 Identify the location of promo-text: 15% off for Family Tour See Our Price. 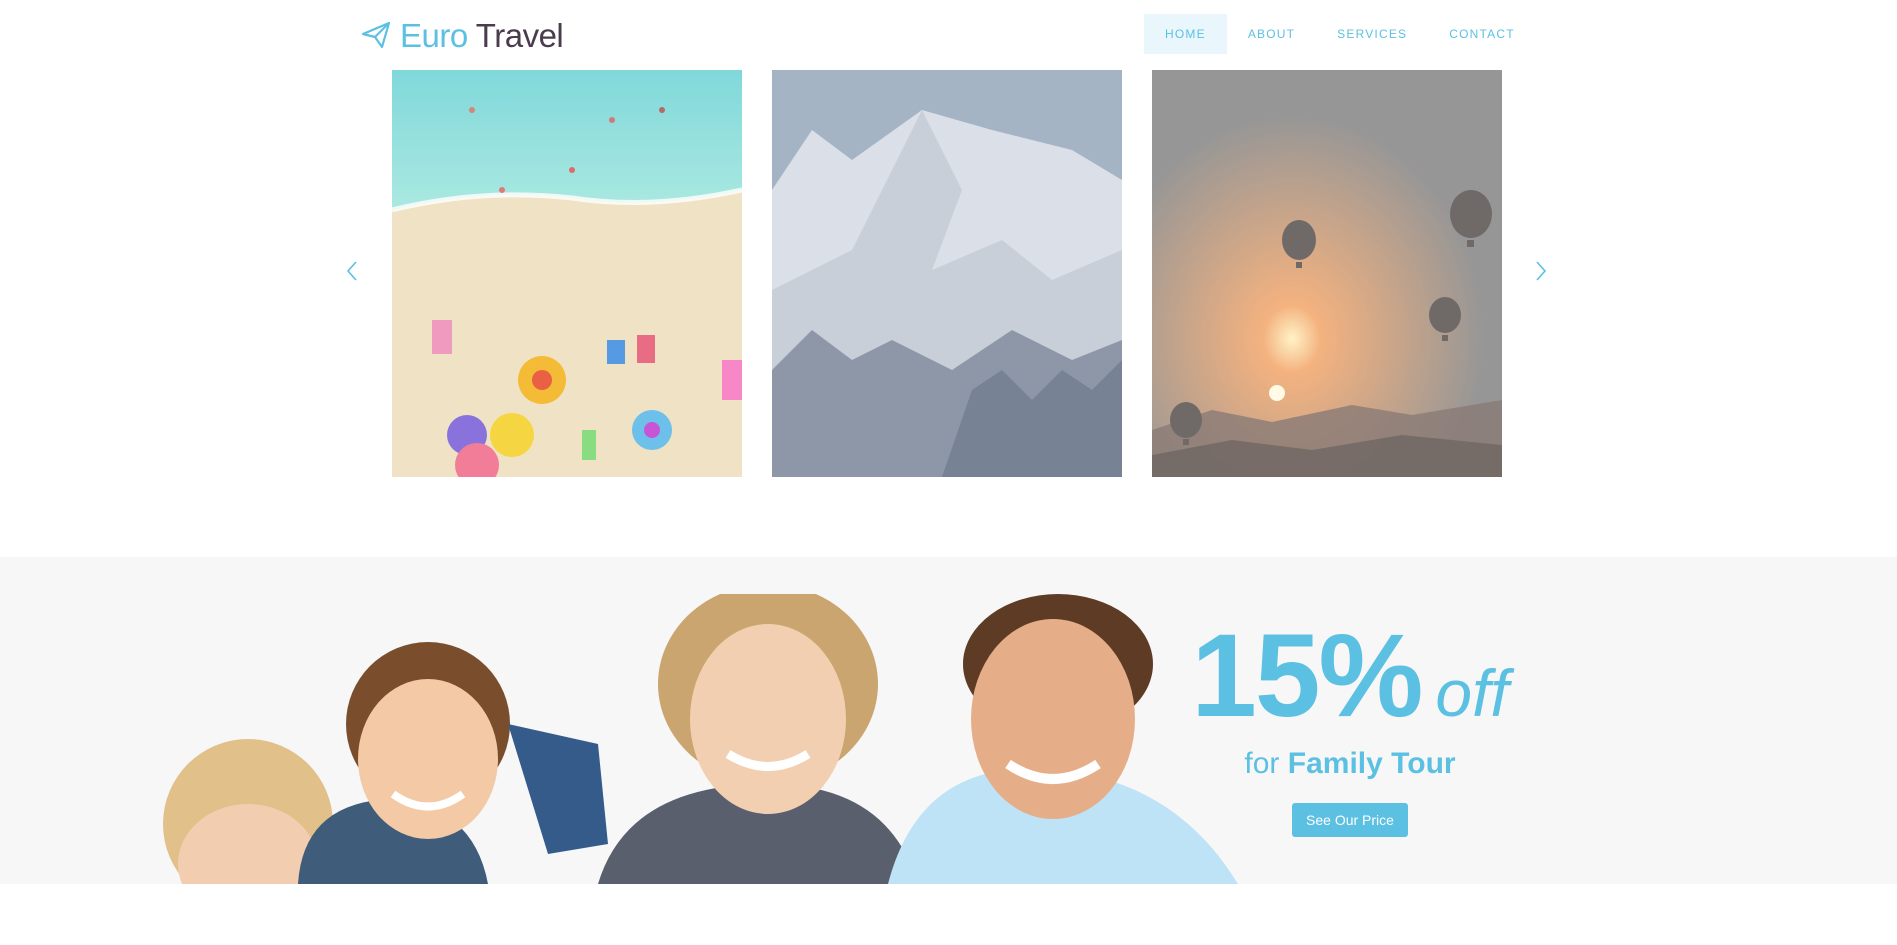
(1350, 727).